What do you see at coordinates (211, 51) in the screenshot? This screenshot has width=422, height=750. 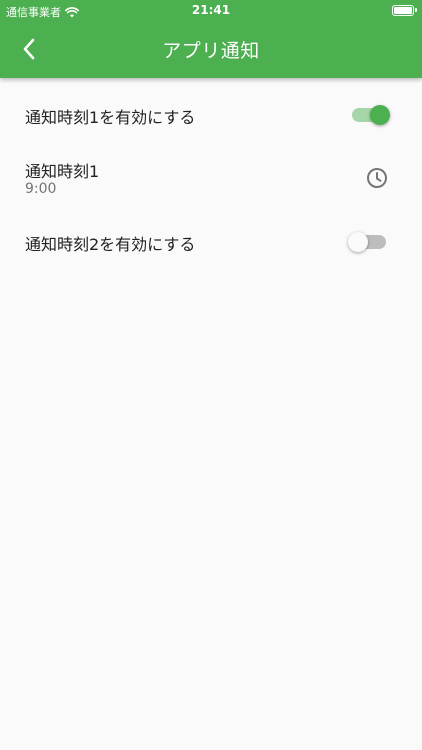 I see `page-title: アプリ通知` at bounding box center [211, 51].